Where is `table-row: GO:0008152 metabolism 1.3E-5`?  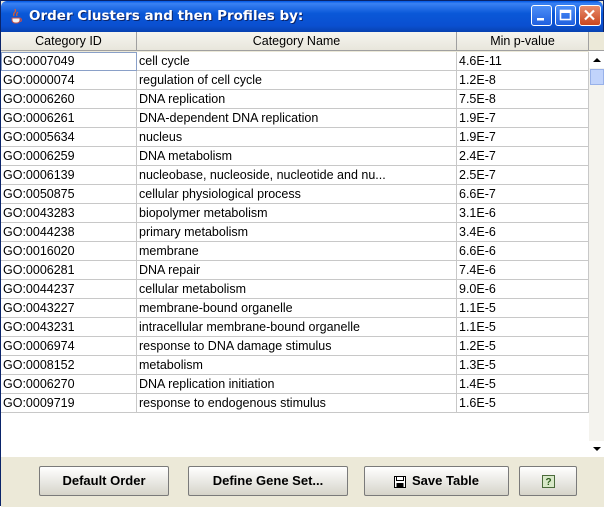 table-row: GO:0008152 metabolism 1.3E-5 is located at coordinates (295, 365).